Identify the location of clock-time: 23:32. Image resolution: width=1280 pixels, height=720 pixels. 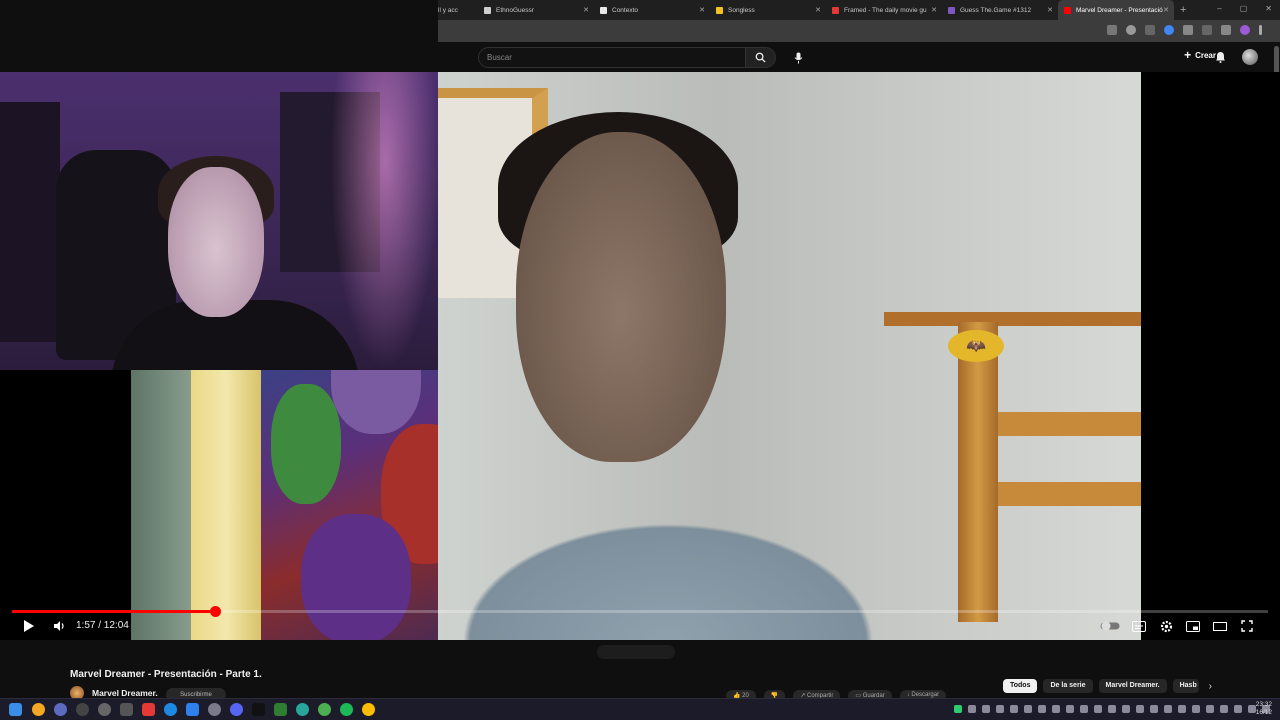
(1263, 704).